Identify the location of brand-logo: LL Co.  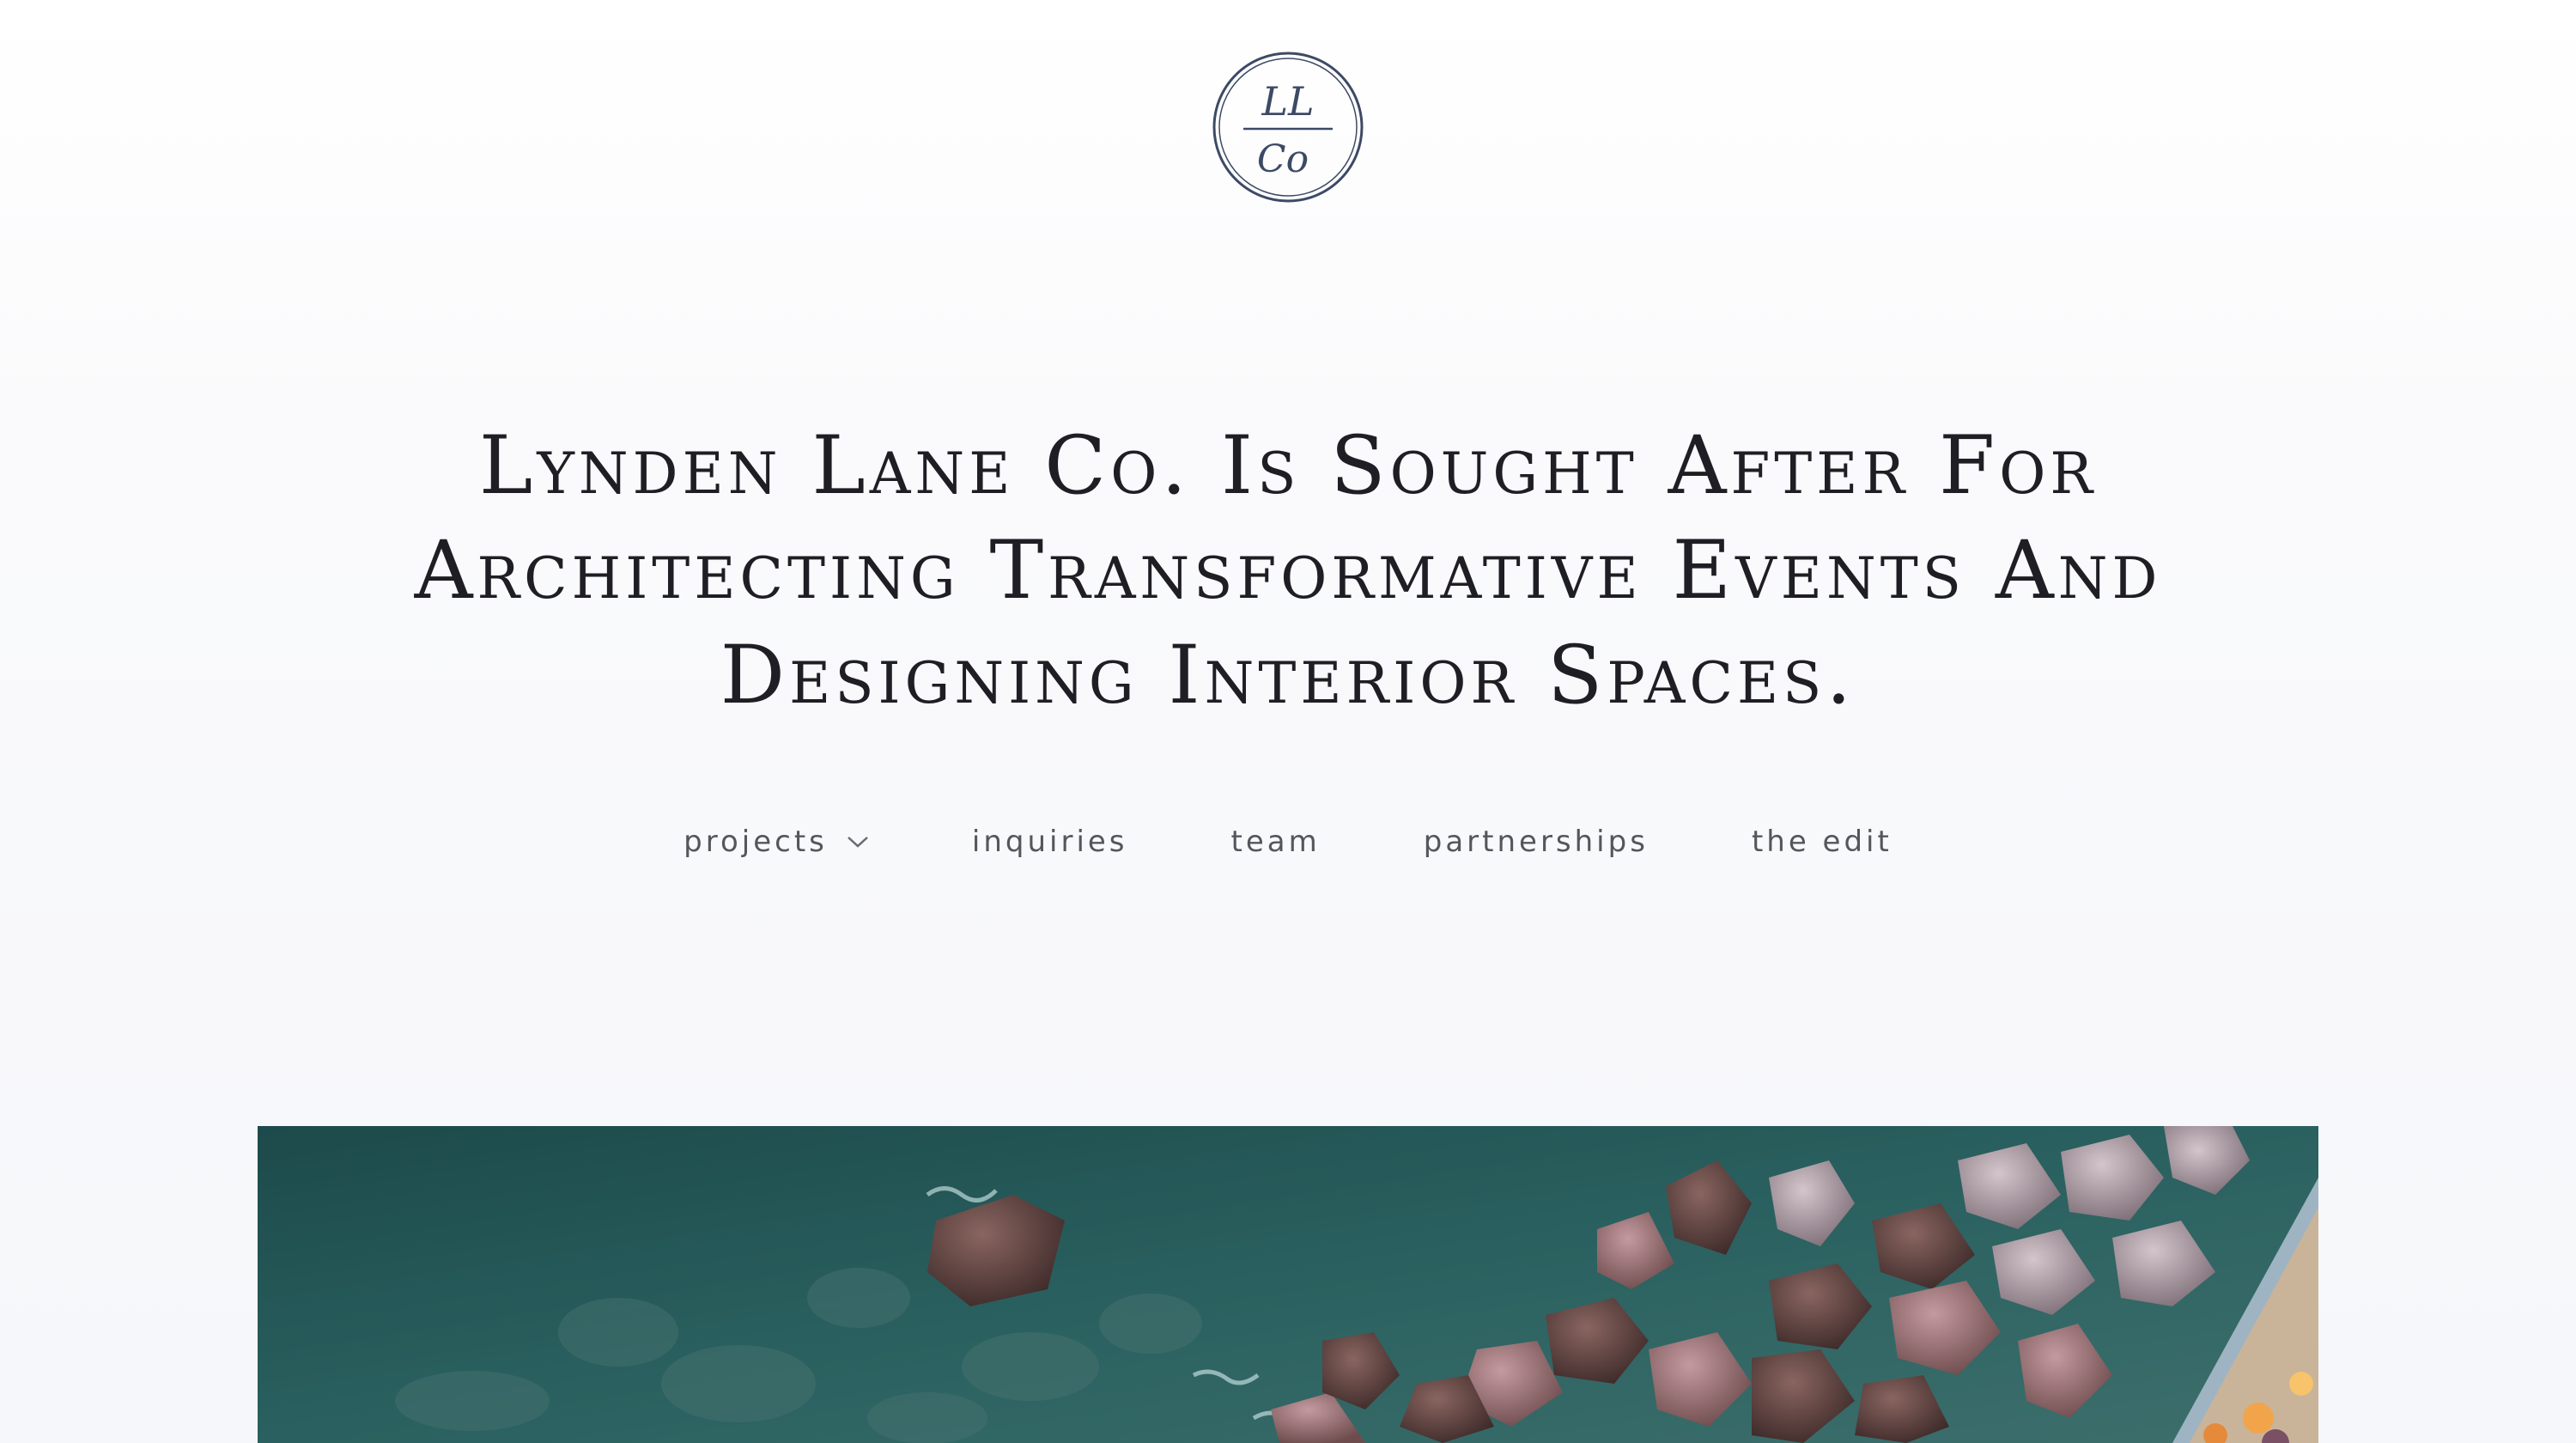
(1288, 127).